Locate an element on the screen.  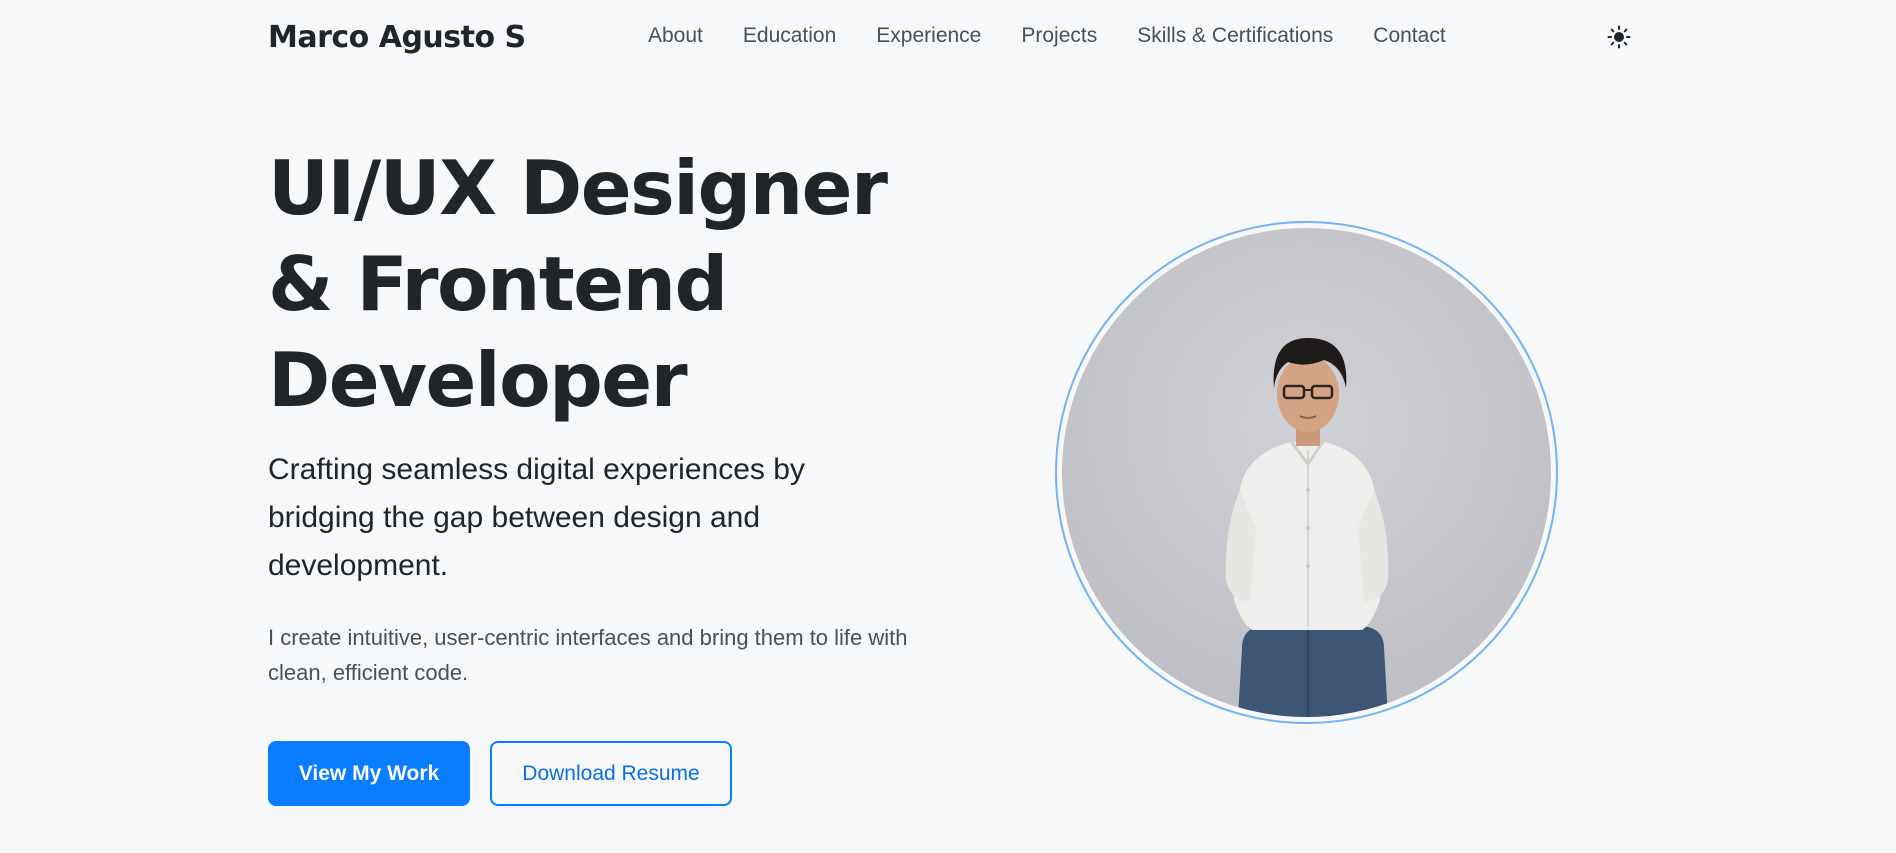
sun-icon is located at coordinates (1619, 39).